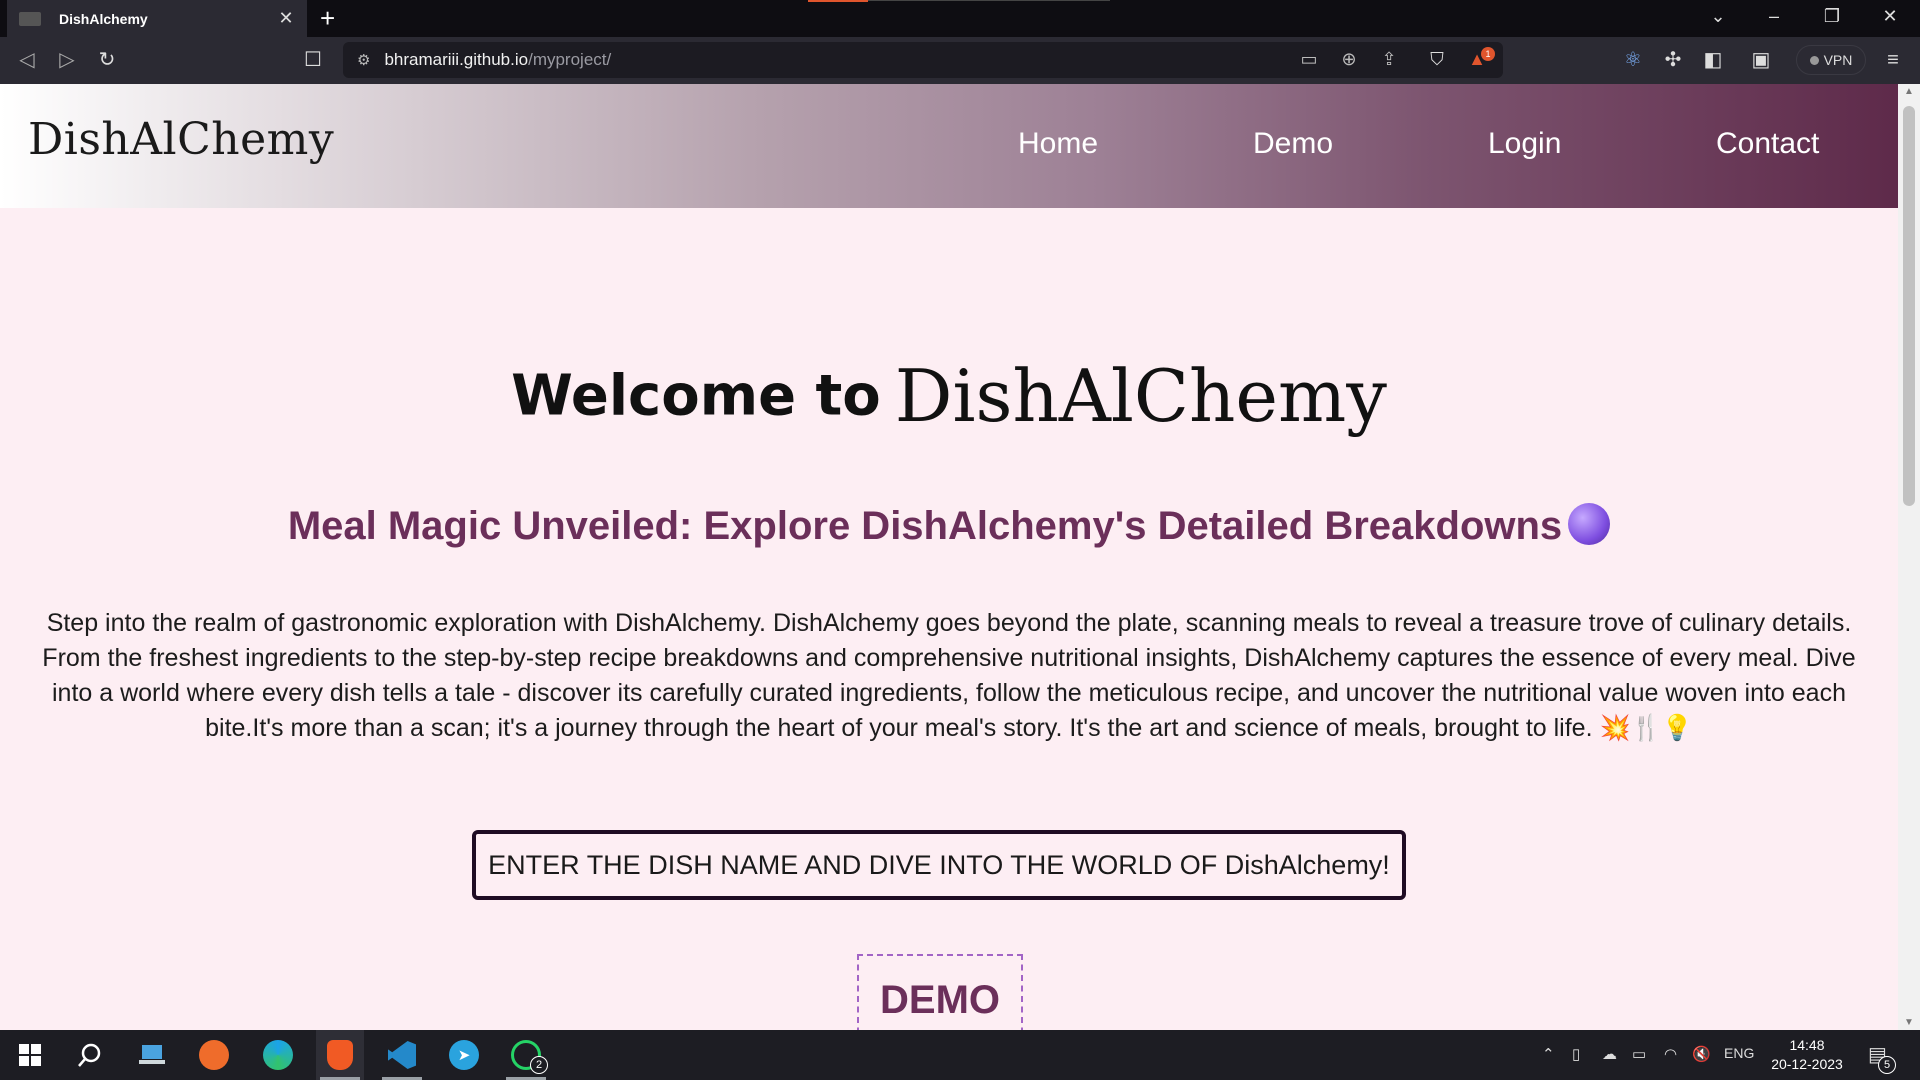 This screenshot has height=1080, width=1920. I want to click on search-button, so click(90, 1055).